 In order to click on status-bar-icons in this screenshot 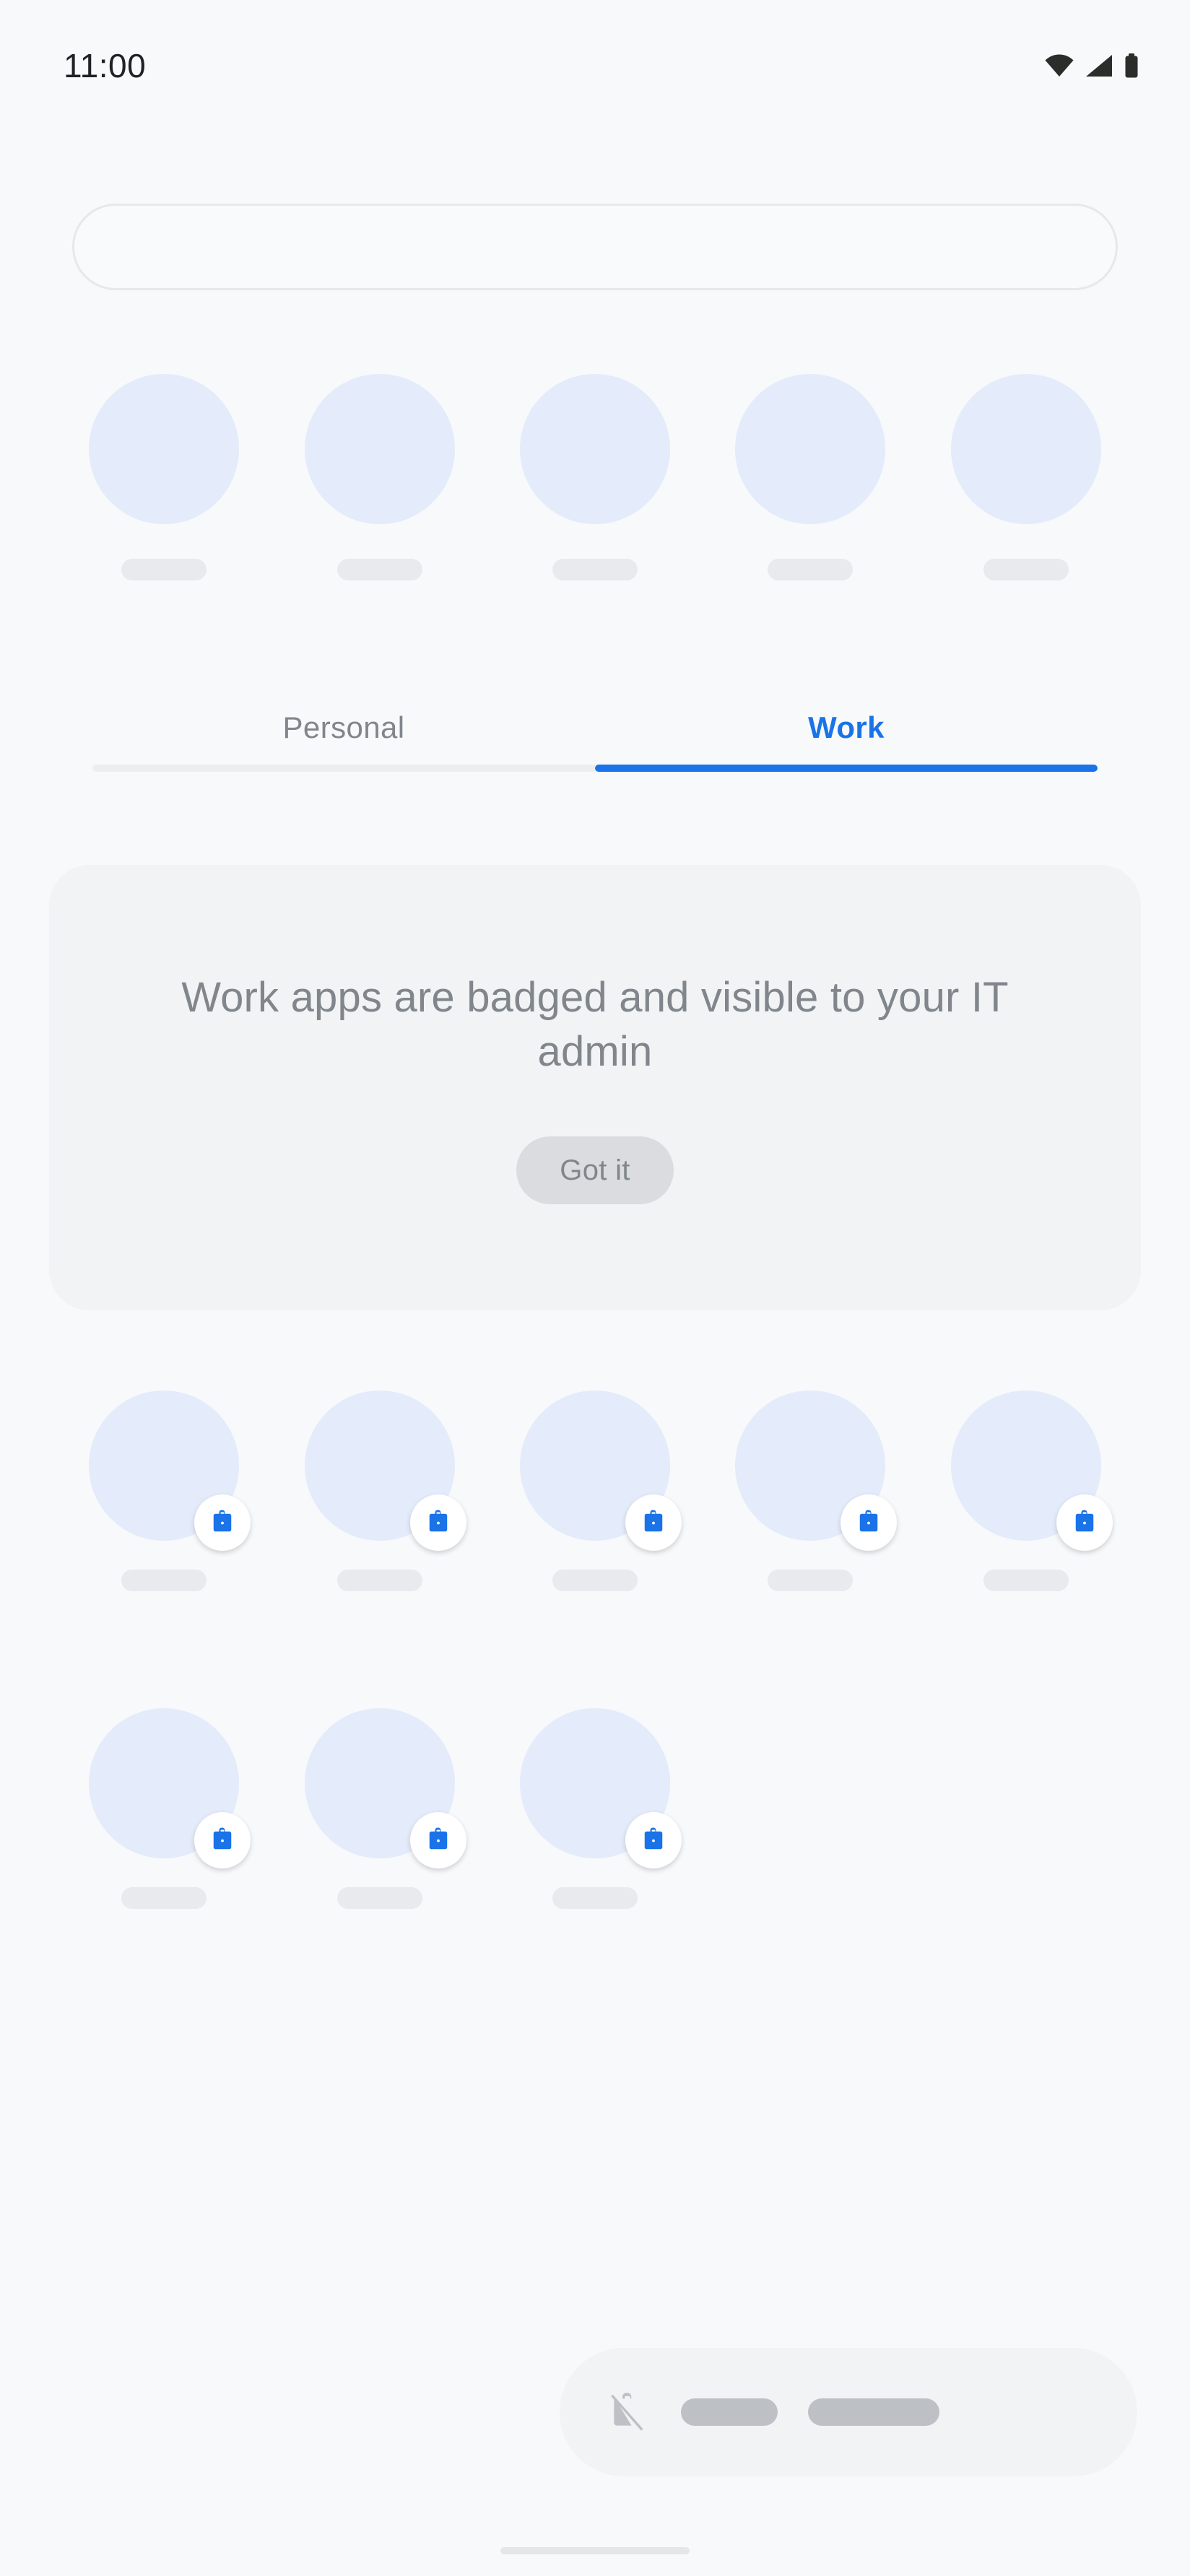, I will do `click(1091, 64)`.